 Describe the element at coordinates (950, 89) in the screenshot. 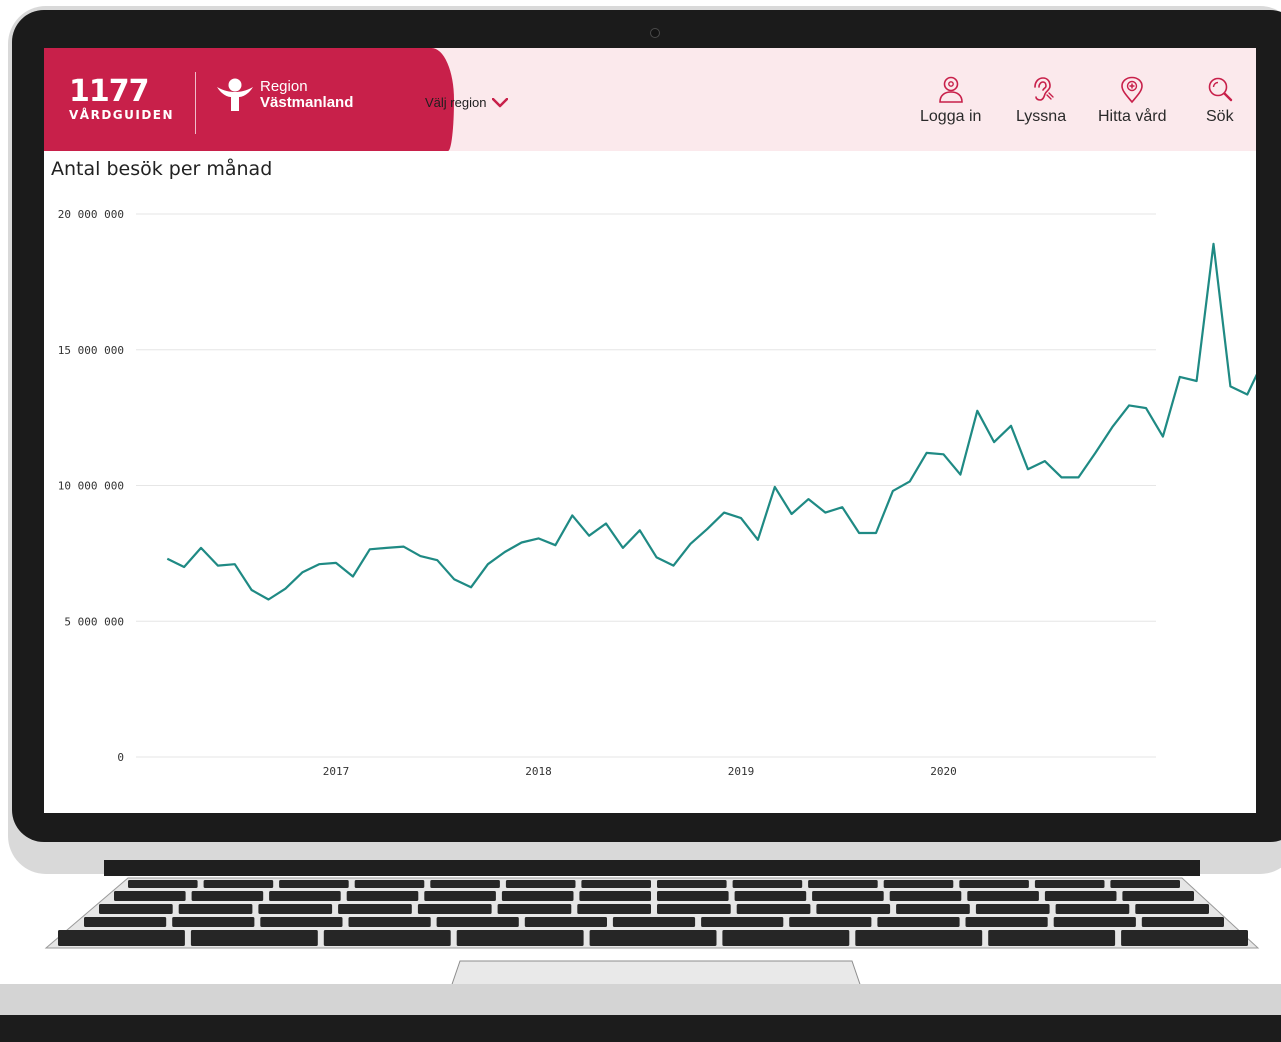

I see `user-icon` at that location.